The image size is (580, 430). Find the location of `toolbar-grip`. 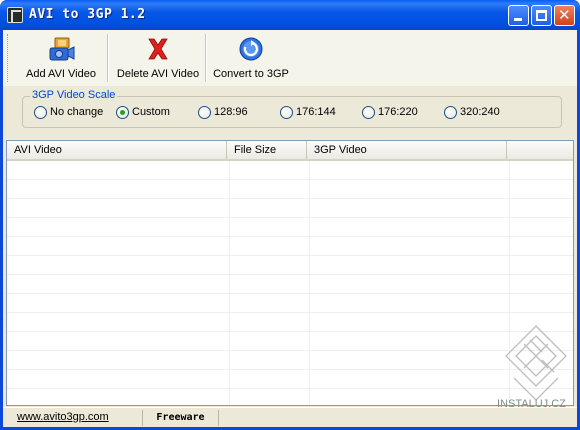

toolbar-grip is located at coordinates (8, 58).